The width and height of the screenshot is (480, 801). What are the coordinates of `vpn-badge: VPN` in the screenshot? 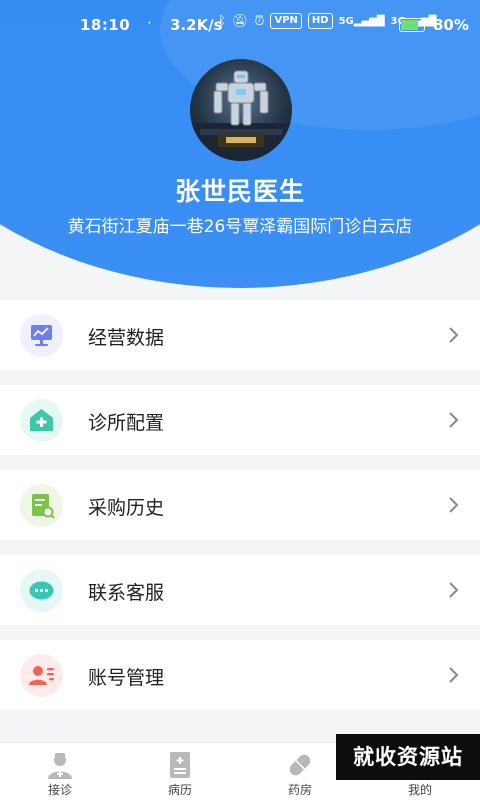 It's located at (286, 21).